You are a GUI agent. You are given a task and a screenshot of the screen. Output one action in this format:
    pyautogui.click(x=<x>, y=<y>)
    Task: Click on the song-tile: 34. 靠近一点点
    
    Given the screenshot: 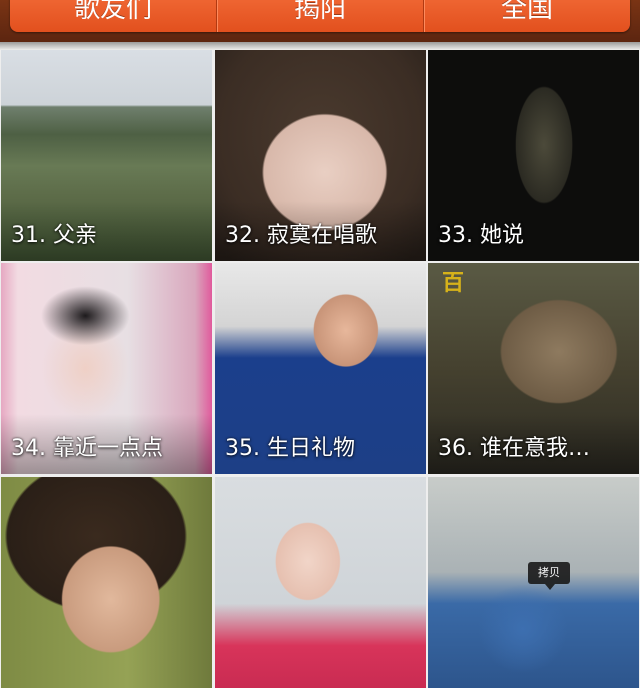 What is the action you would take?
    pyautogui.click(x=106, y=368)
    